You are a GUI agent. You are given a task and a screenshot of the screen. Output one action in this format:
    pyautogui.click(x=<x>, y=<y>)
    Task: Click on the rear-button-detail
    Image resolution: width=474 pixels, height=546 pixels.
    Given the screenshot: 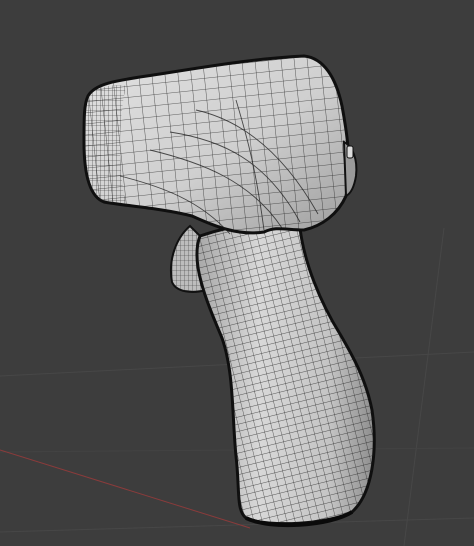 What is the action you would take?
    pyautogui.click(x=350, y=152)
    